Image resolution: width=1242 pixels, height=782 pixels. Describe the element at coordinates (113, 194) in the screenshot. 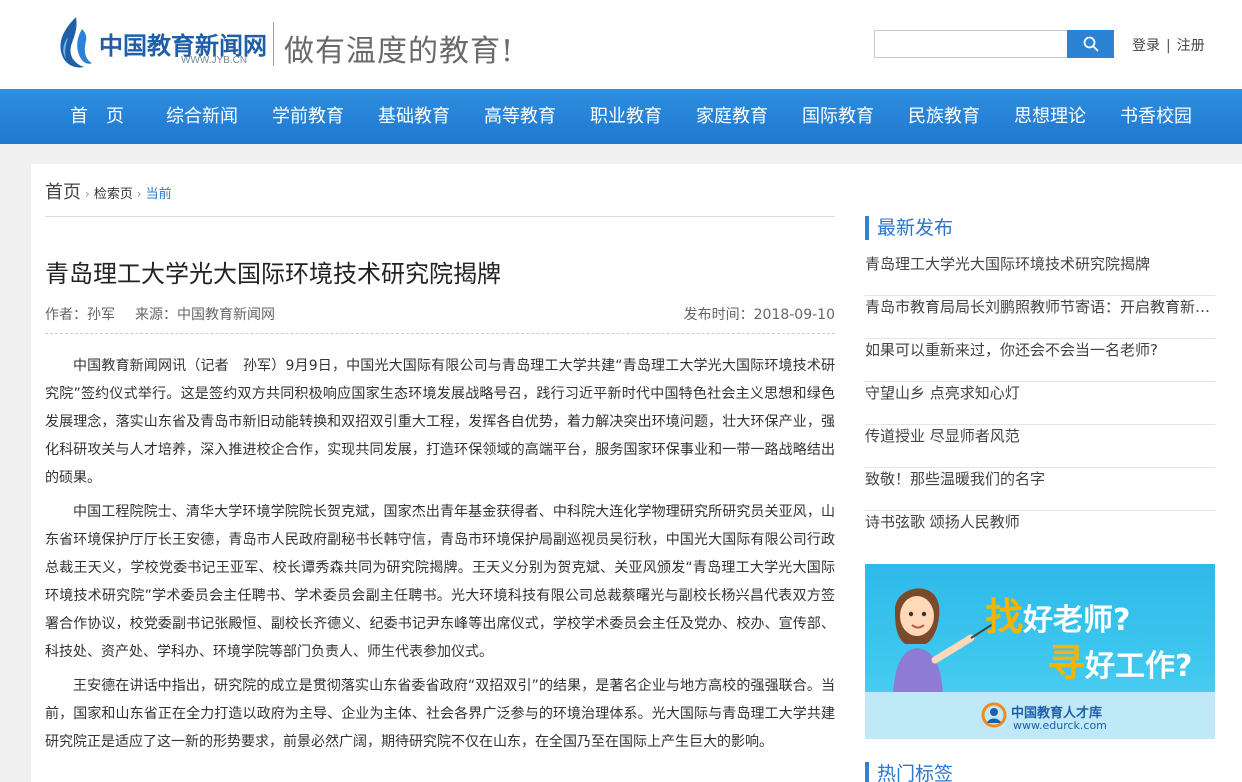

I see `breadcrumb-search: 检索页` at that location.